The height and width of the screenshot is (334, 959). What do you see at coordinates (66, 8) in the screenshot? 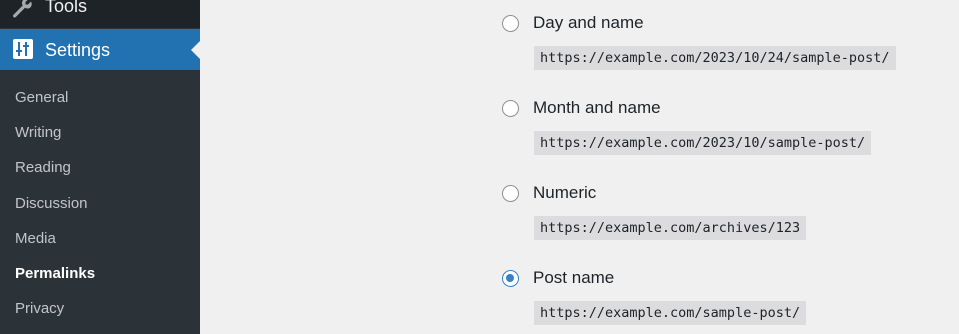
I see `menu-item-tools-label: Tools` at bounding box center [66, 8].